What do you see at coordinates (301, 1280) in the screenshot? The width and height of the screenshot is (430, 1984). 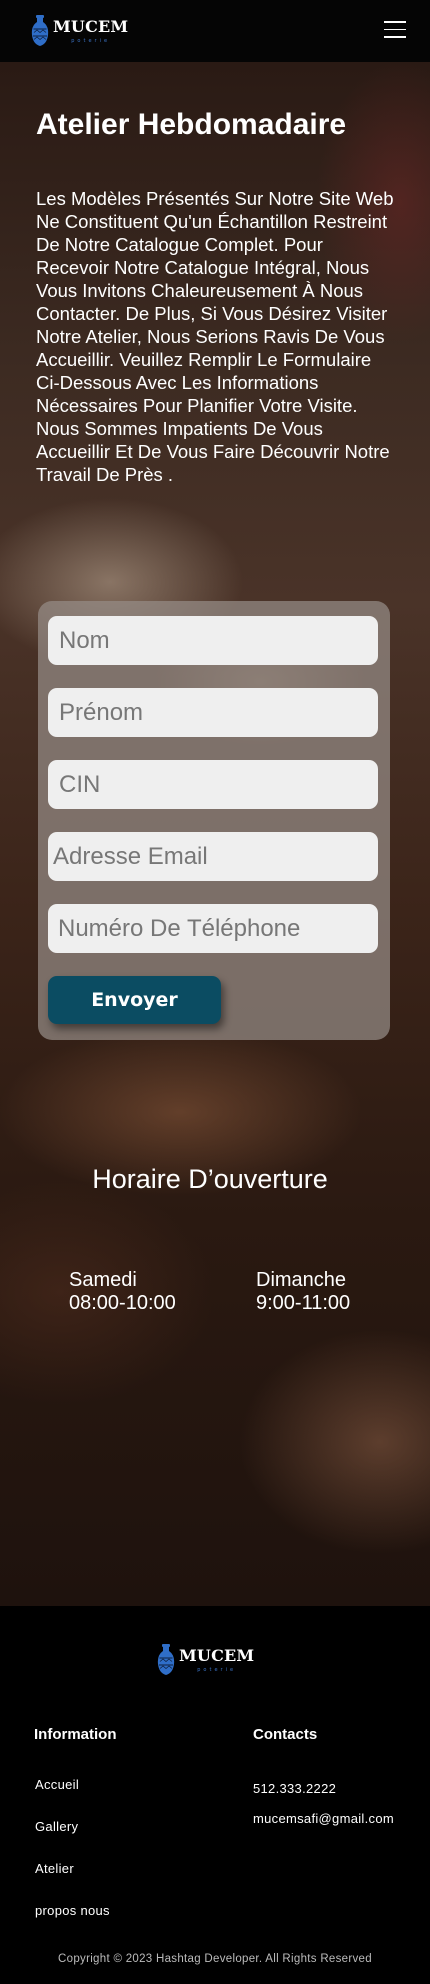 I see `hours-day: Dimanche` at bounding box center [301, 1280].